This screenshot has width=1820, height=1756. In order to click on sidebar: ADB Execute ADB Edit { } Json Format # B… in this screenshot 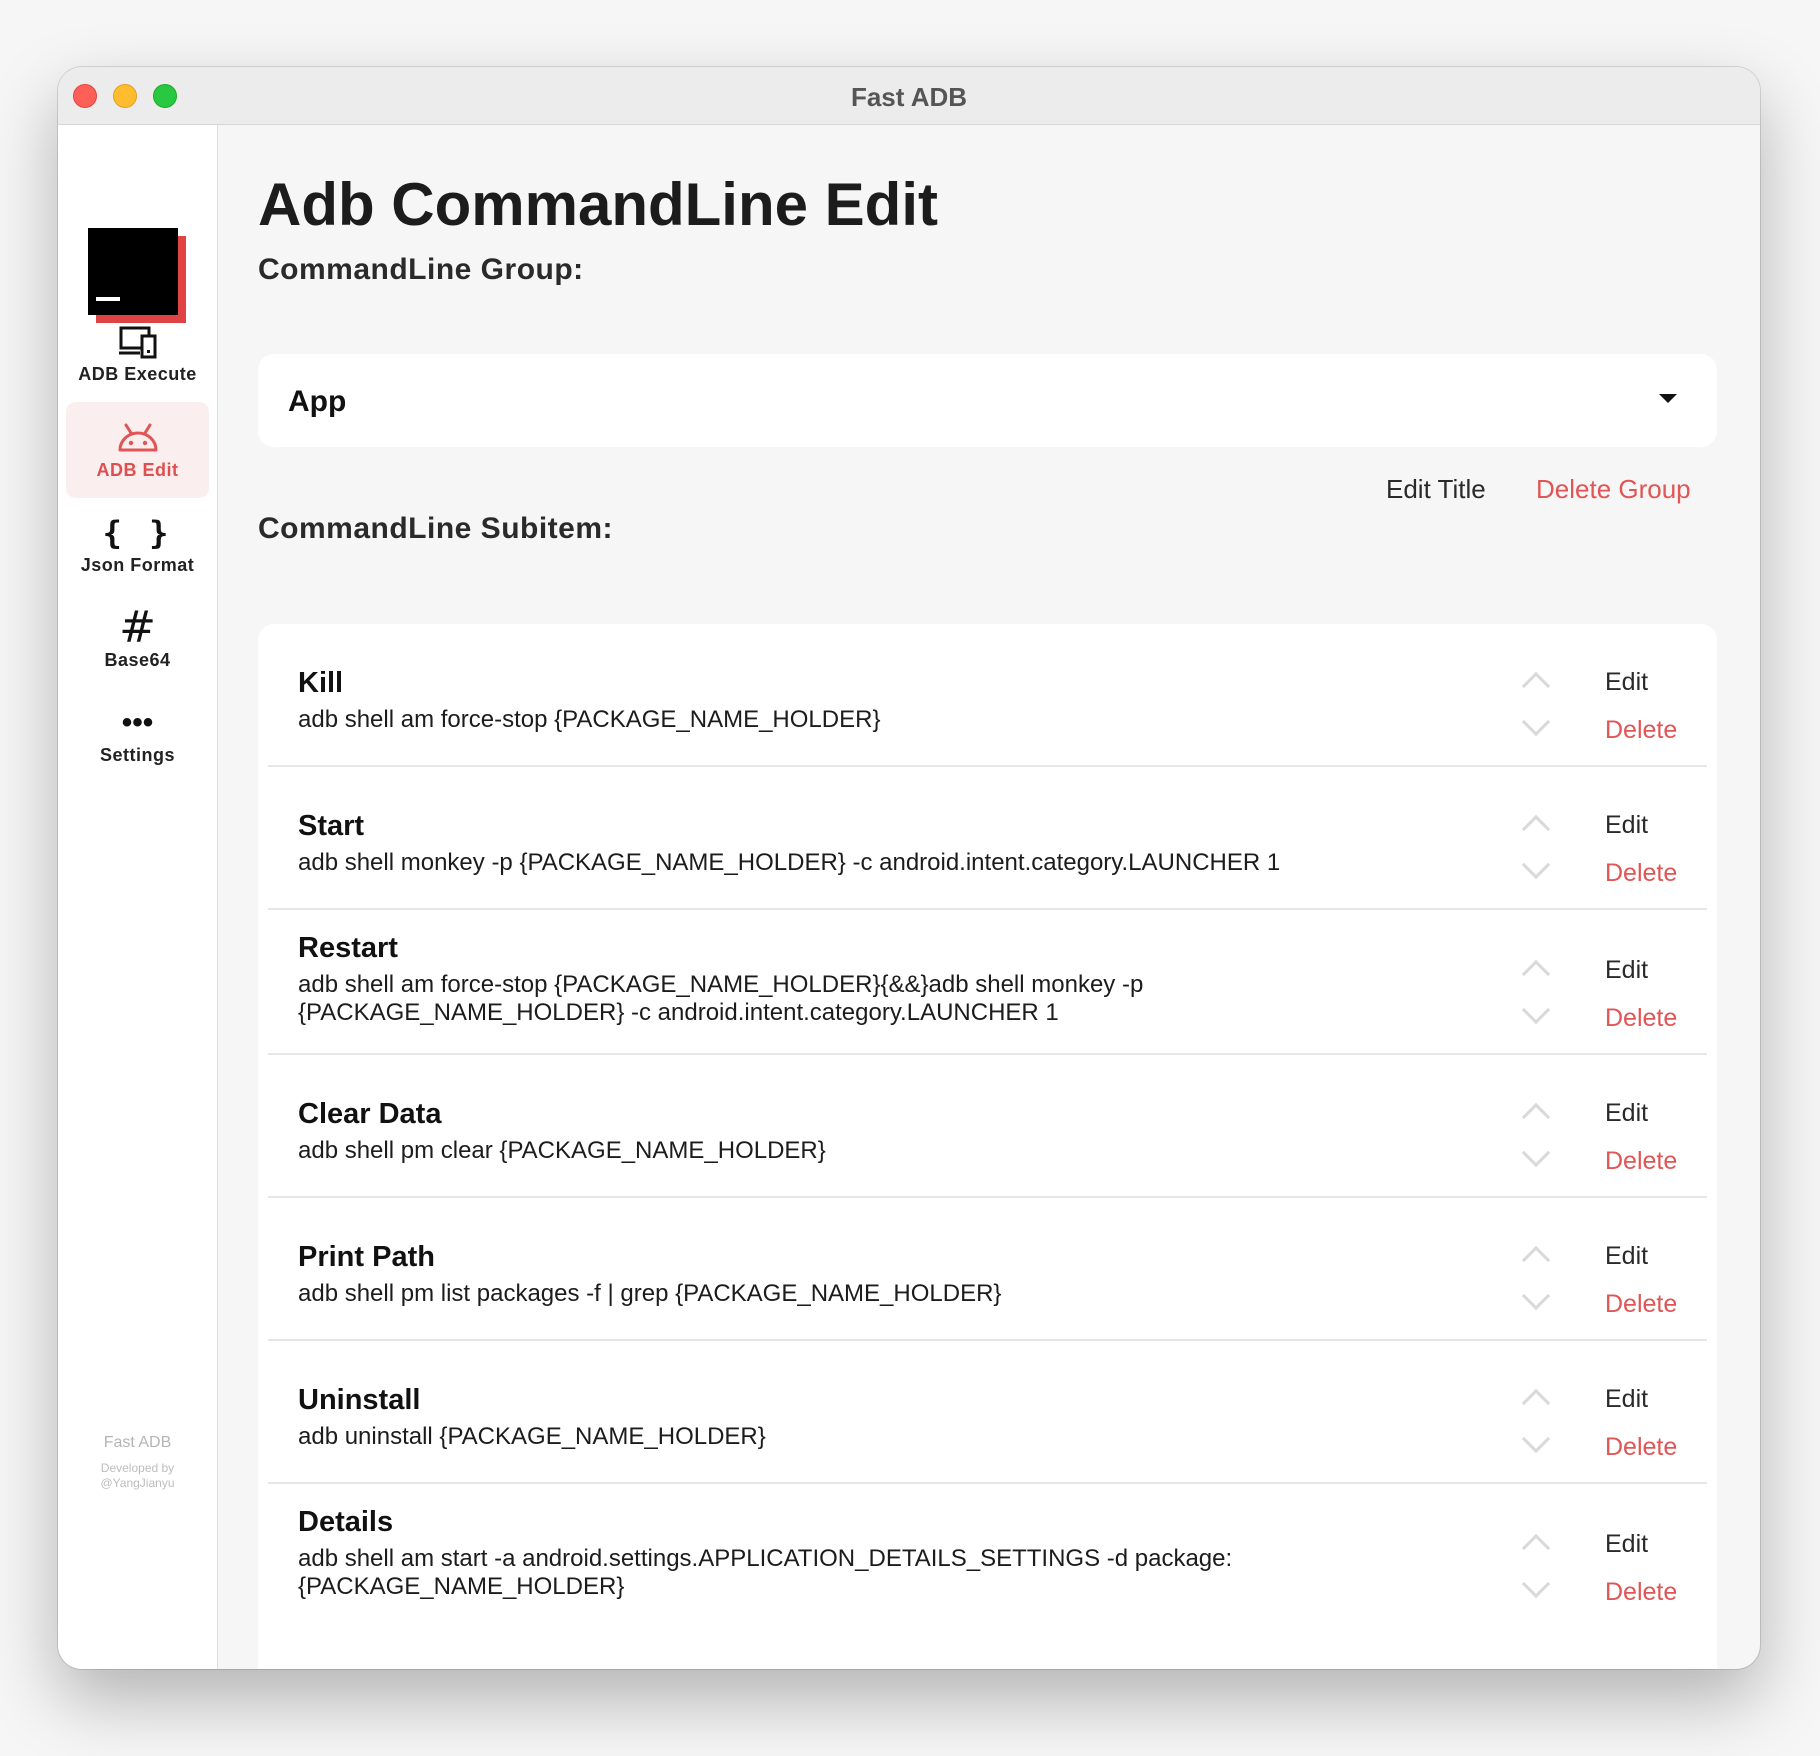, I will do `click(138, 897)`.